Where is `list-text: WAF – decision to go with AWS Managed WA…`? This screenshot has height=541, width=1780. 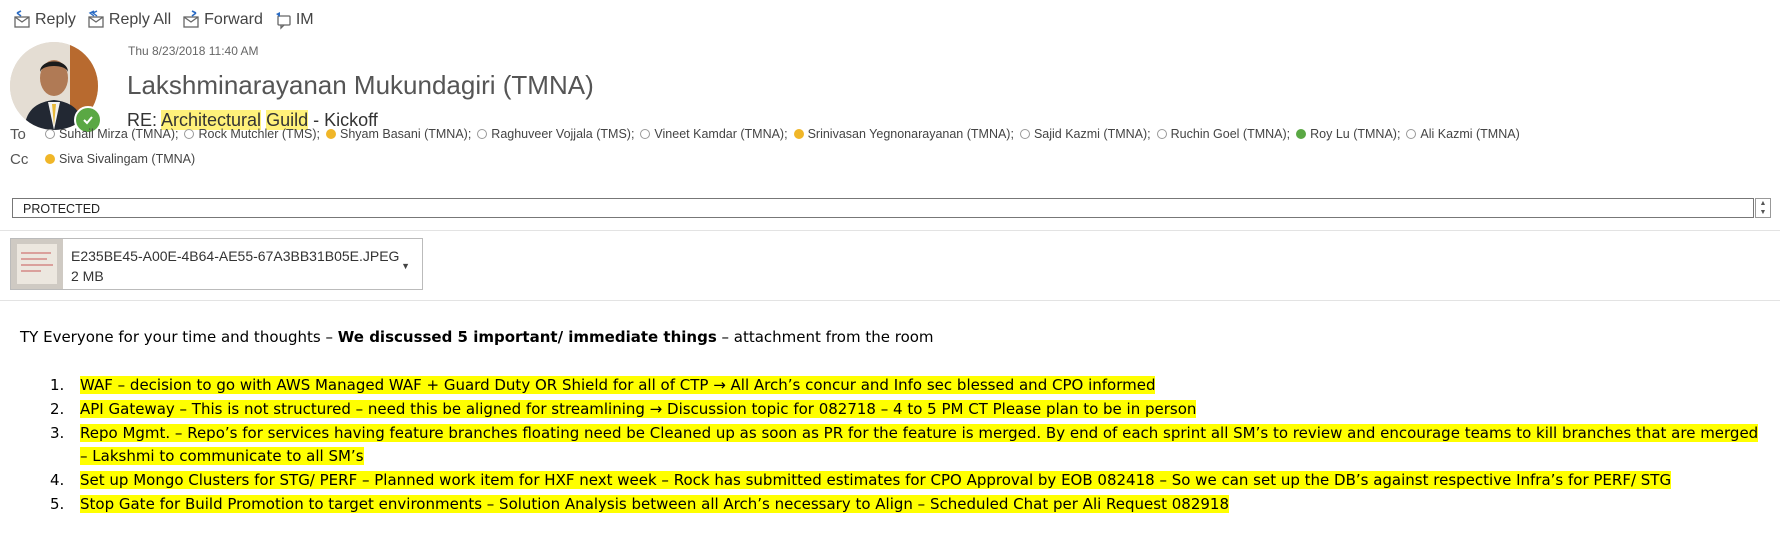 list-text: WAF – decision to go with AWS Managed WA… is located at coordinates (618, 385).